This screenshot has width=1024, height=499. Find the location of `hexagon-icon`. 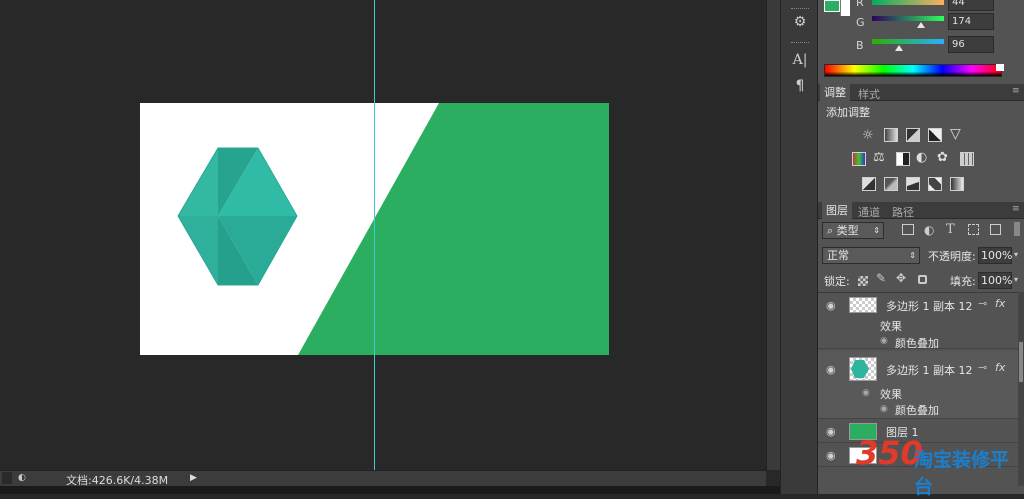

hexagon-icon is located at coordinates (237, 216).